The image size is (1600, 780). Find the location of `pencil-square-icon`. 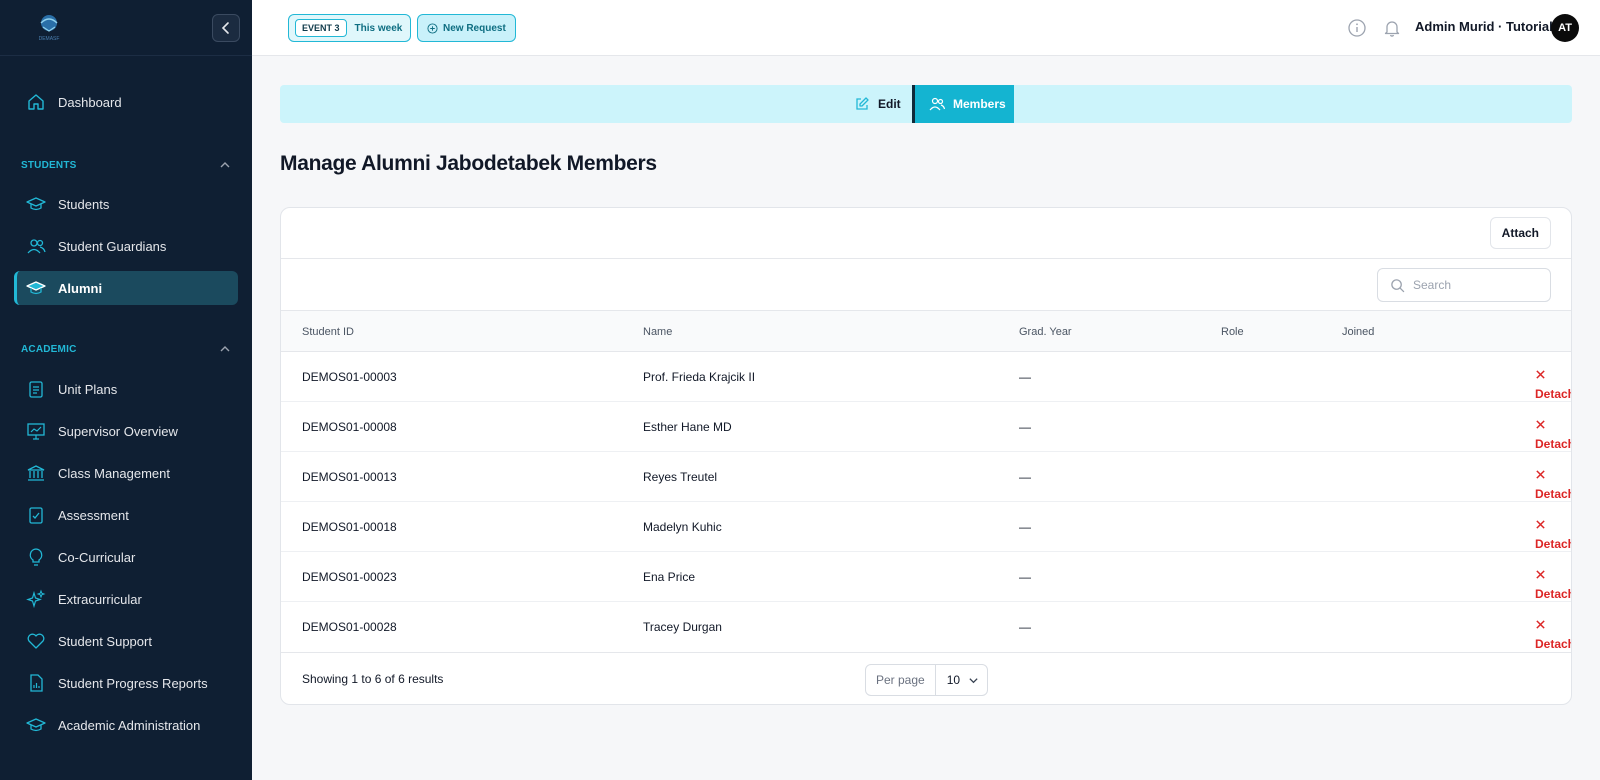

pencil-square-icon is located at coordinates (862, 103).